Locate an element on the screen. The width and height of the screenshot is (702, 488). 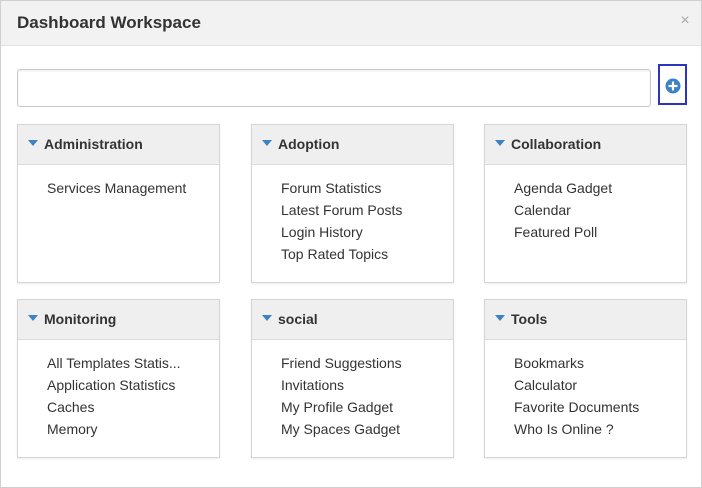
gadget-item: Memory is located at coordinates (114, 429).